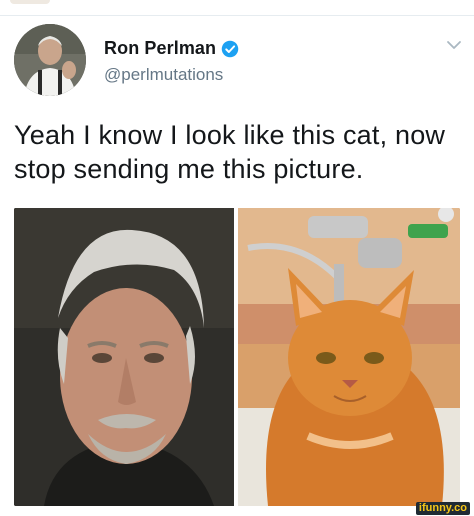  Describe the element at coordinates (237, 509) in the screenshot. I see `watermark-bar: ifunny.co` at that location.